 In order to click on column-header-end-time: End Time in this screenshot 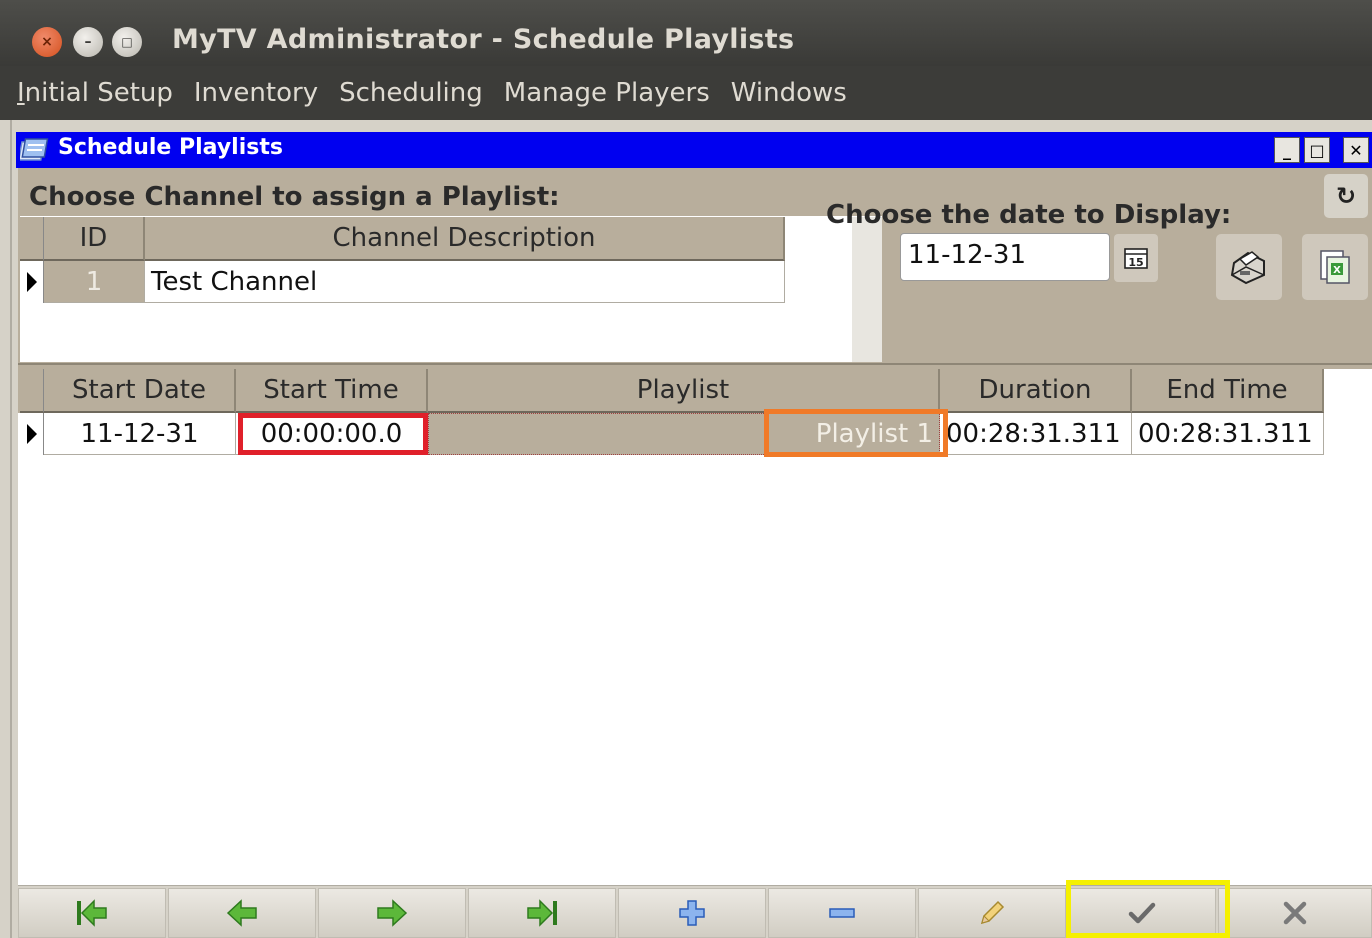, I will do `click(1228, 391)`.